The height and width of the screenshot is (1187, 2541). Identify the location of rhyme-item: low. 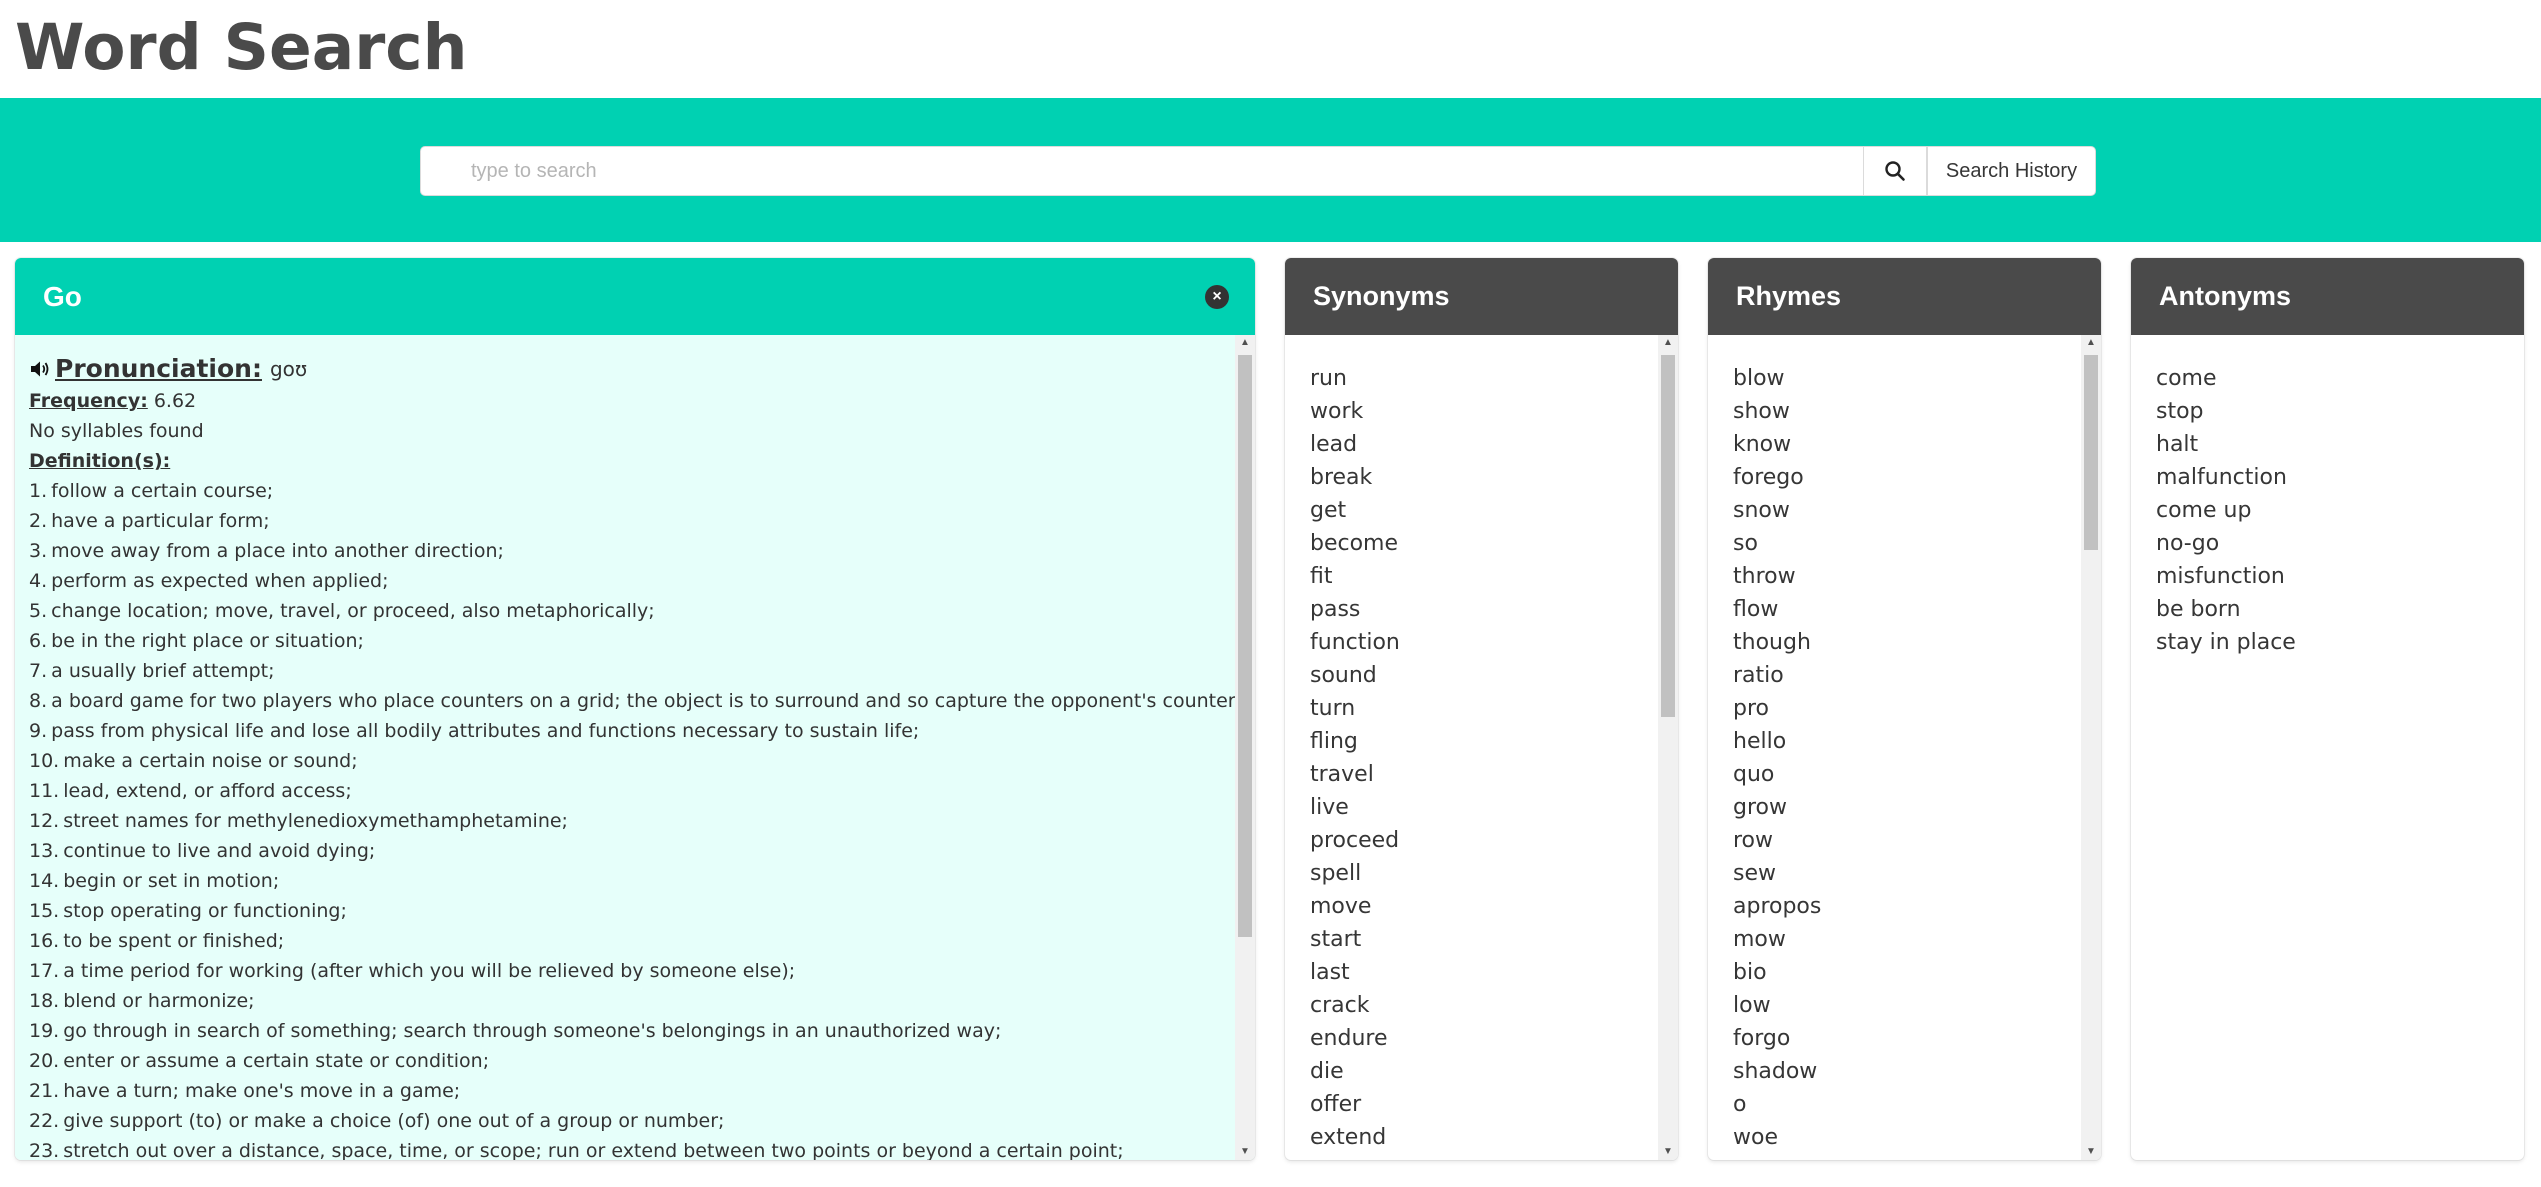
(1777, 1005).